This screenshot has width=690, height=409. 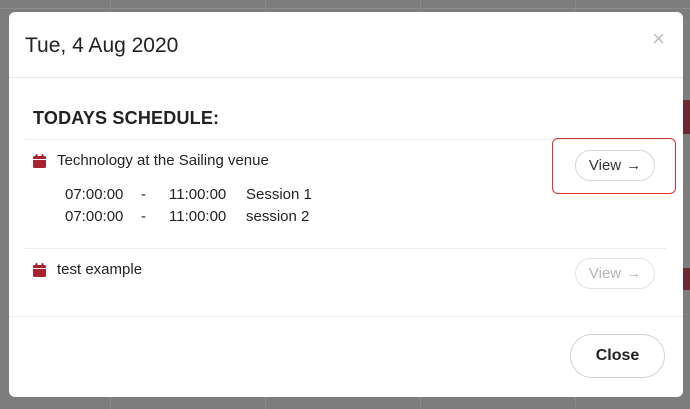 I want to click on modal-title: Tue, 4 Aug 2020, so click(x=102, y=45).